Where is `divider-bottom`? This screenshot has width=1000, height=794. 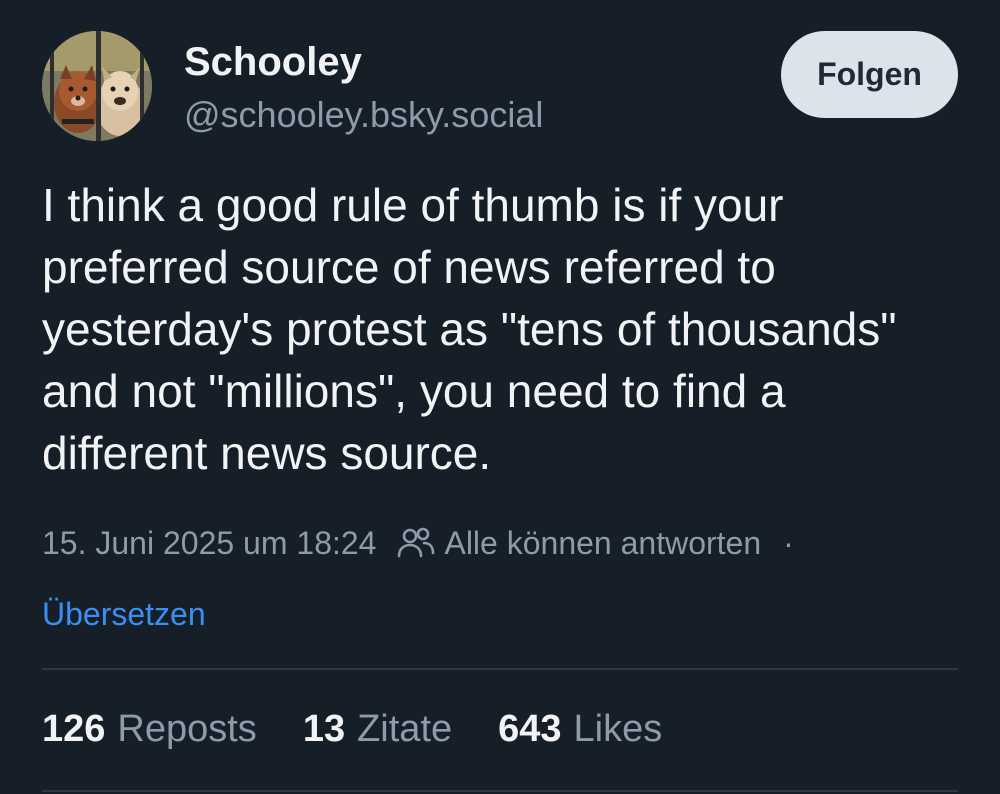 divider-bottom is located at coordinates (500, 791).